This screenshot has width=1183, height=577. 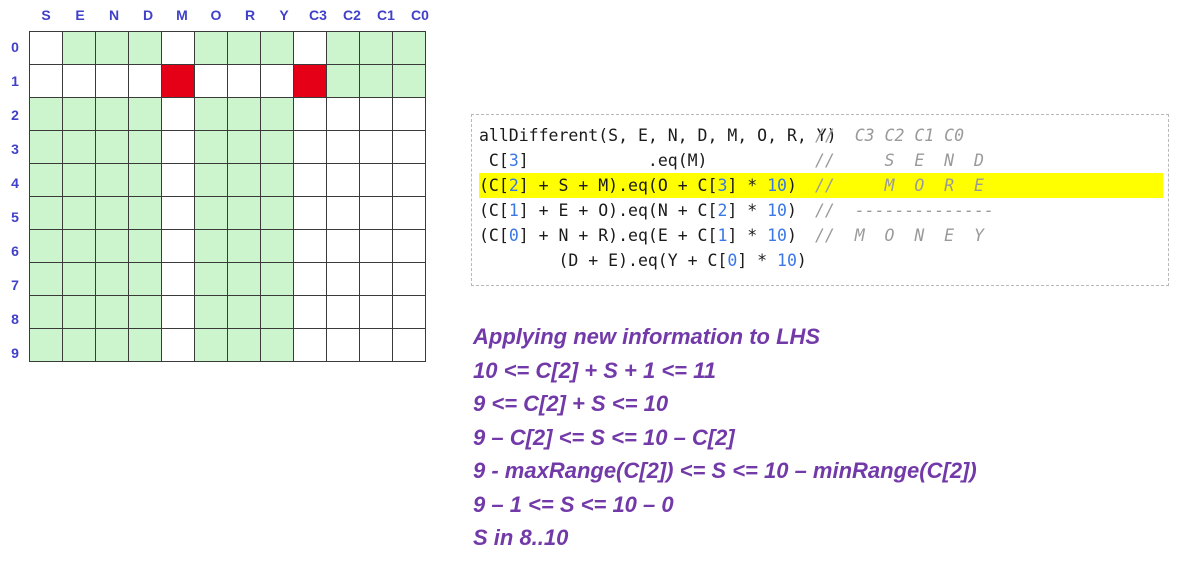 What do you see at coordinates (821, 260) in the screenshot?
I see `code-line-6: (D + E).eq(Y + C[0] * 10)` at bounding box center [821, 260].